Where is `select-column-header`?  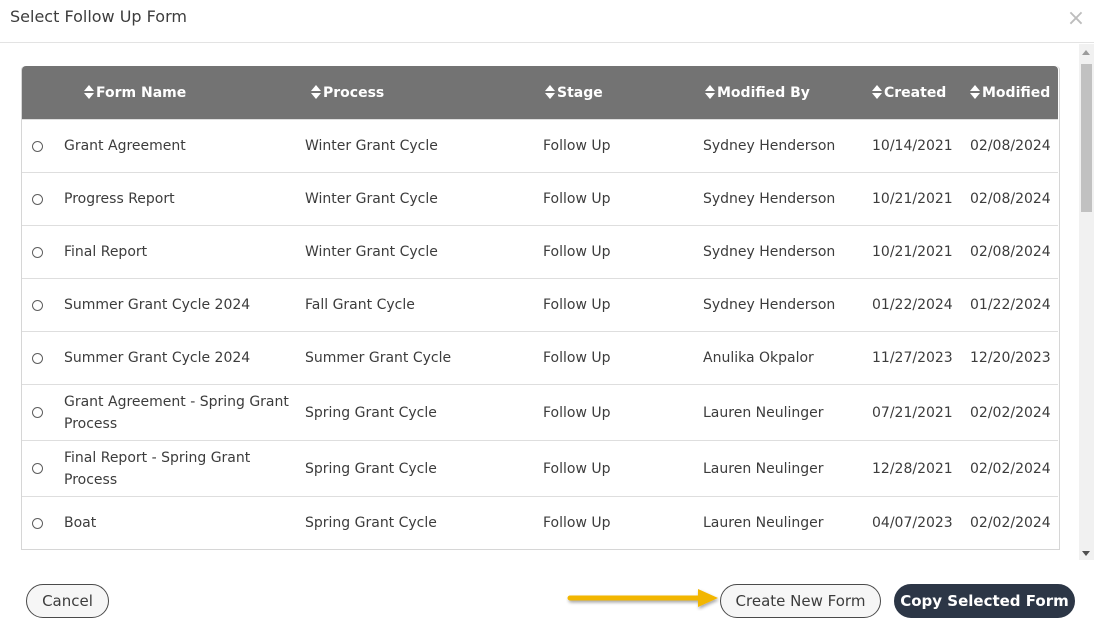 select-column-header is located at coordinates (42, 93).